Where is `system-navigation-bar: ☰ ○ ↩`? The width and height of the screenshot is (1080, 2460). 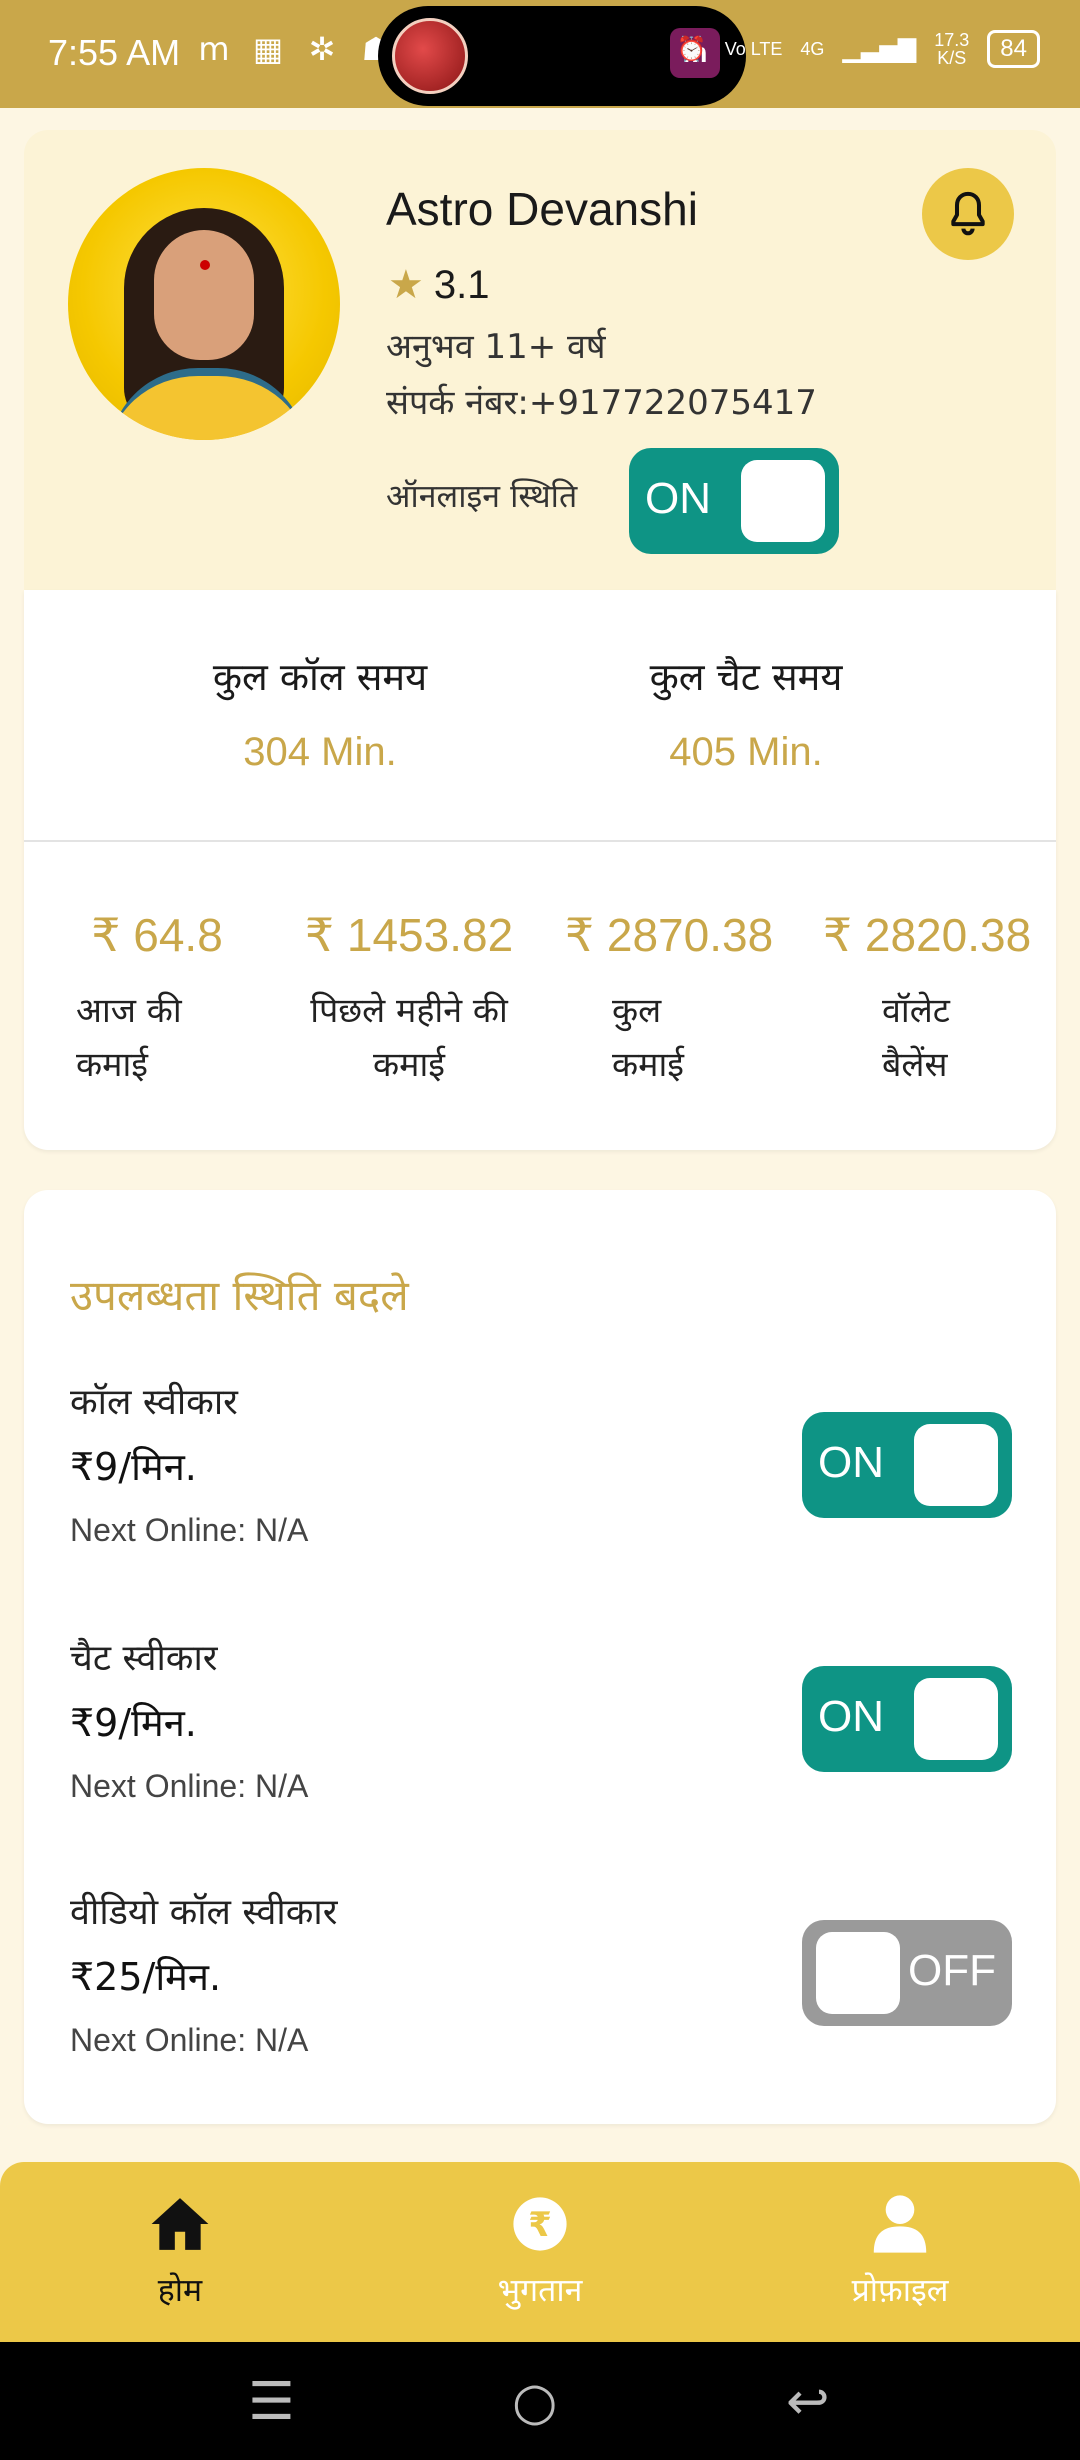
system-navigation-bar: ☰ ○ ↩ is located at coordinates (540, 2401).